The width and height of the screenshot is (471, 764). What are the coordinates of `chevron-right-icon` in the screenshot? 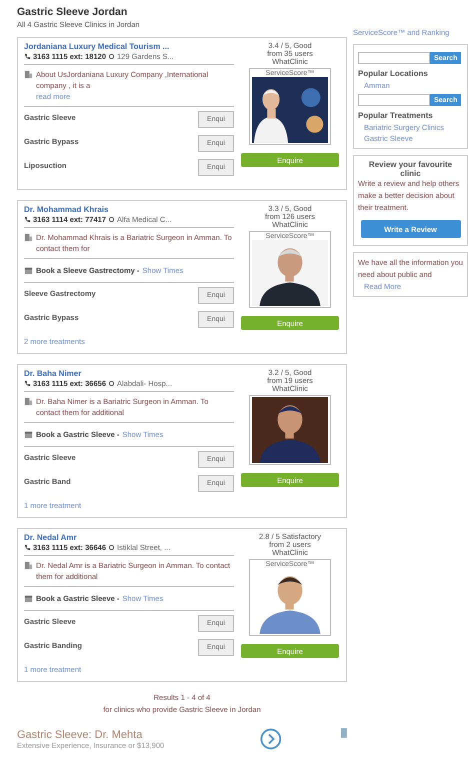 It's located at (271, 739).